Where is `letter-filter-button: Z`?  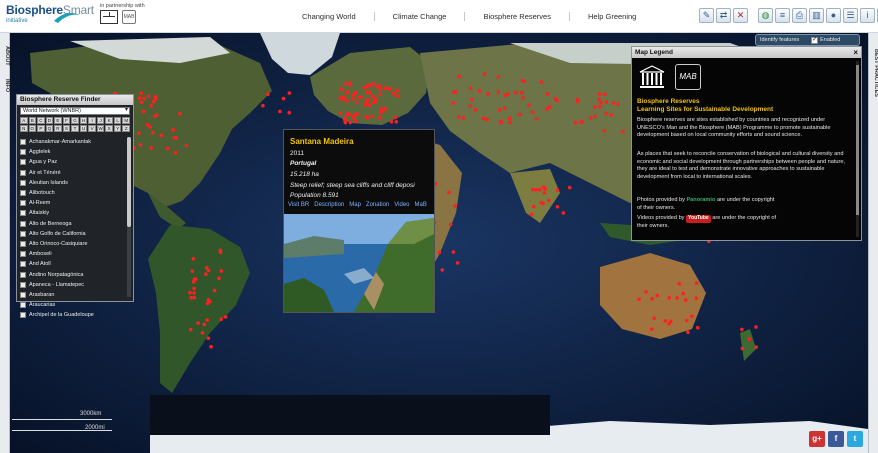
letter-filter-button: Z is located at coordinates (126, 128).